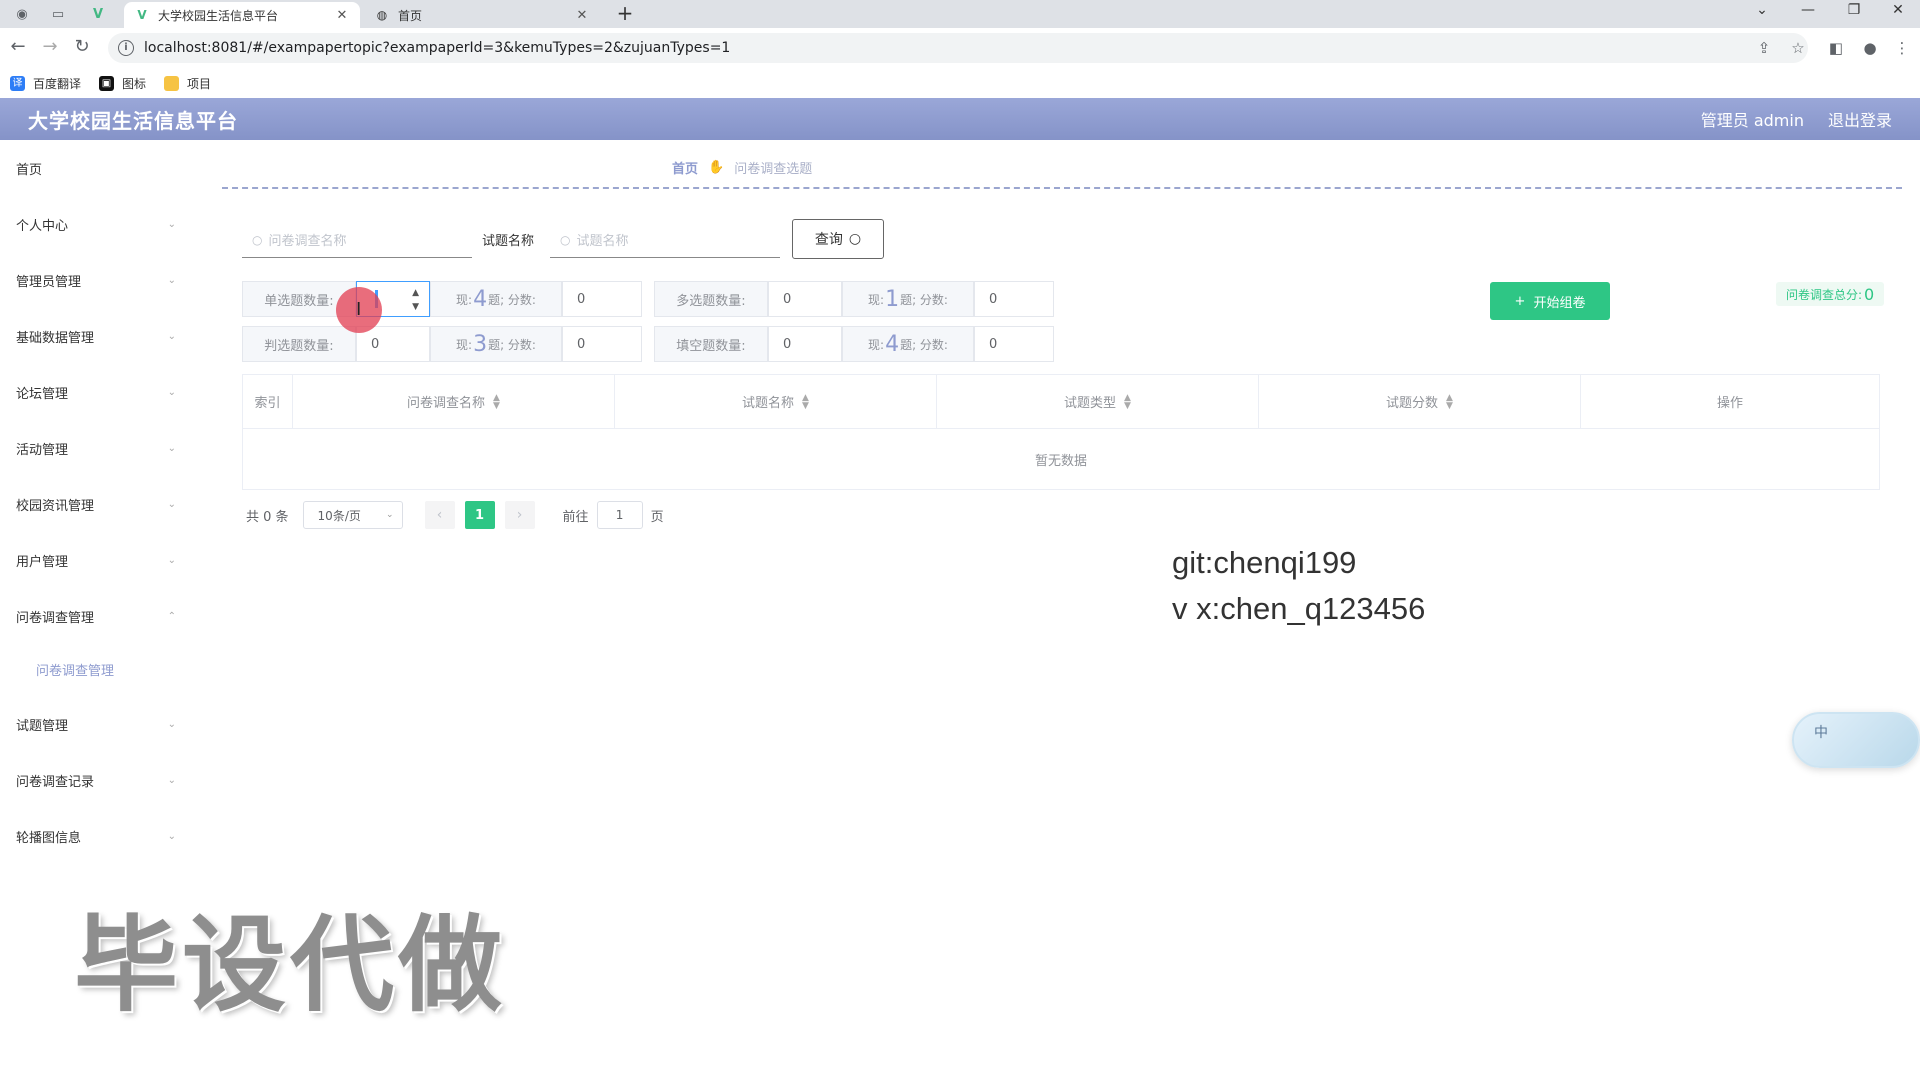  What do you see at coordinates (519, 515) in the screenshot?
I see `next-page-button: ›` at bounding box center [519, 515].